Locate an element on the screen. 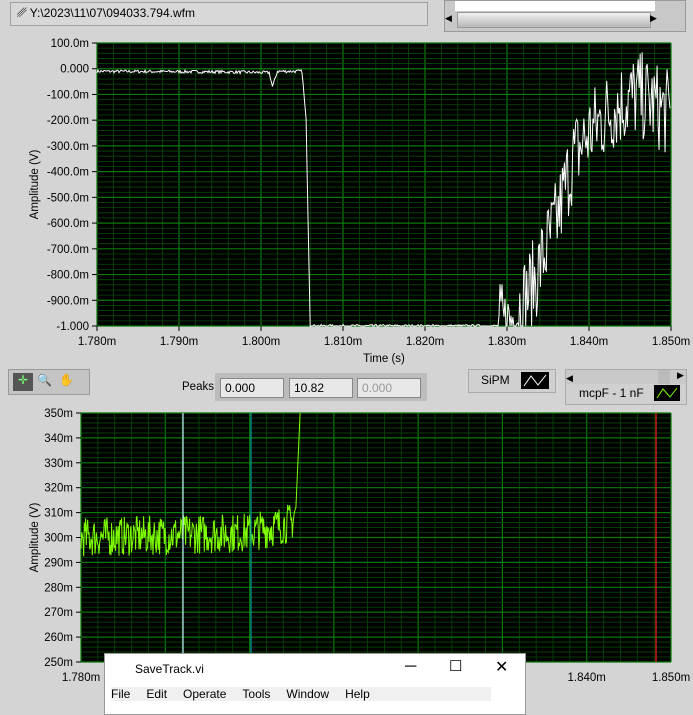 Image resolution: width=693 pixels, height=715 pixels. y-tick-label: -1.000 is located at coordinates (72, 327).